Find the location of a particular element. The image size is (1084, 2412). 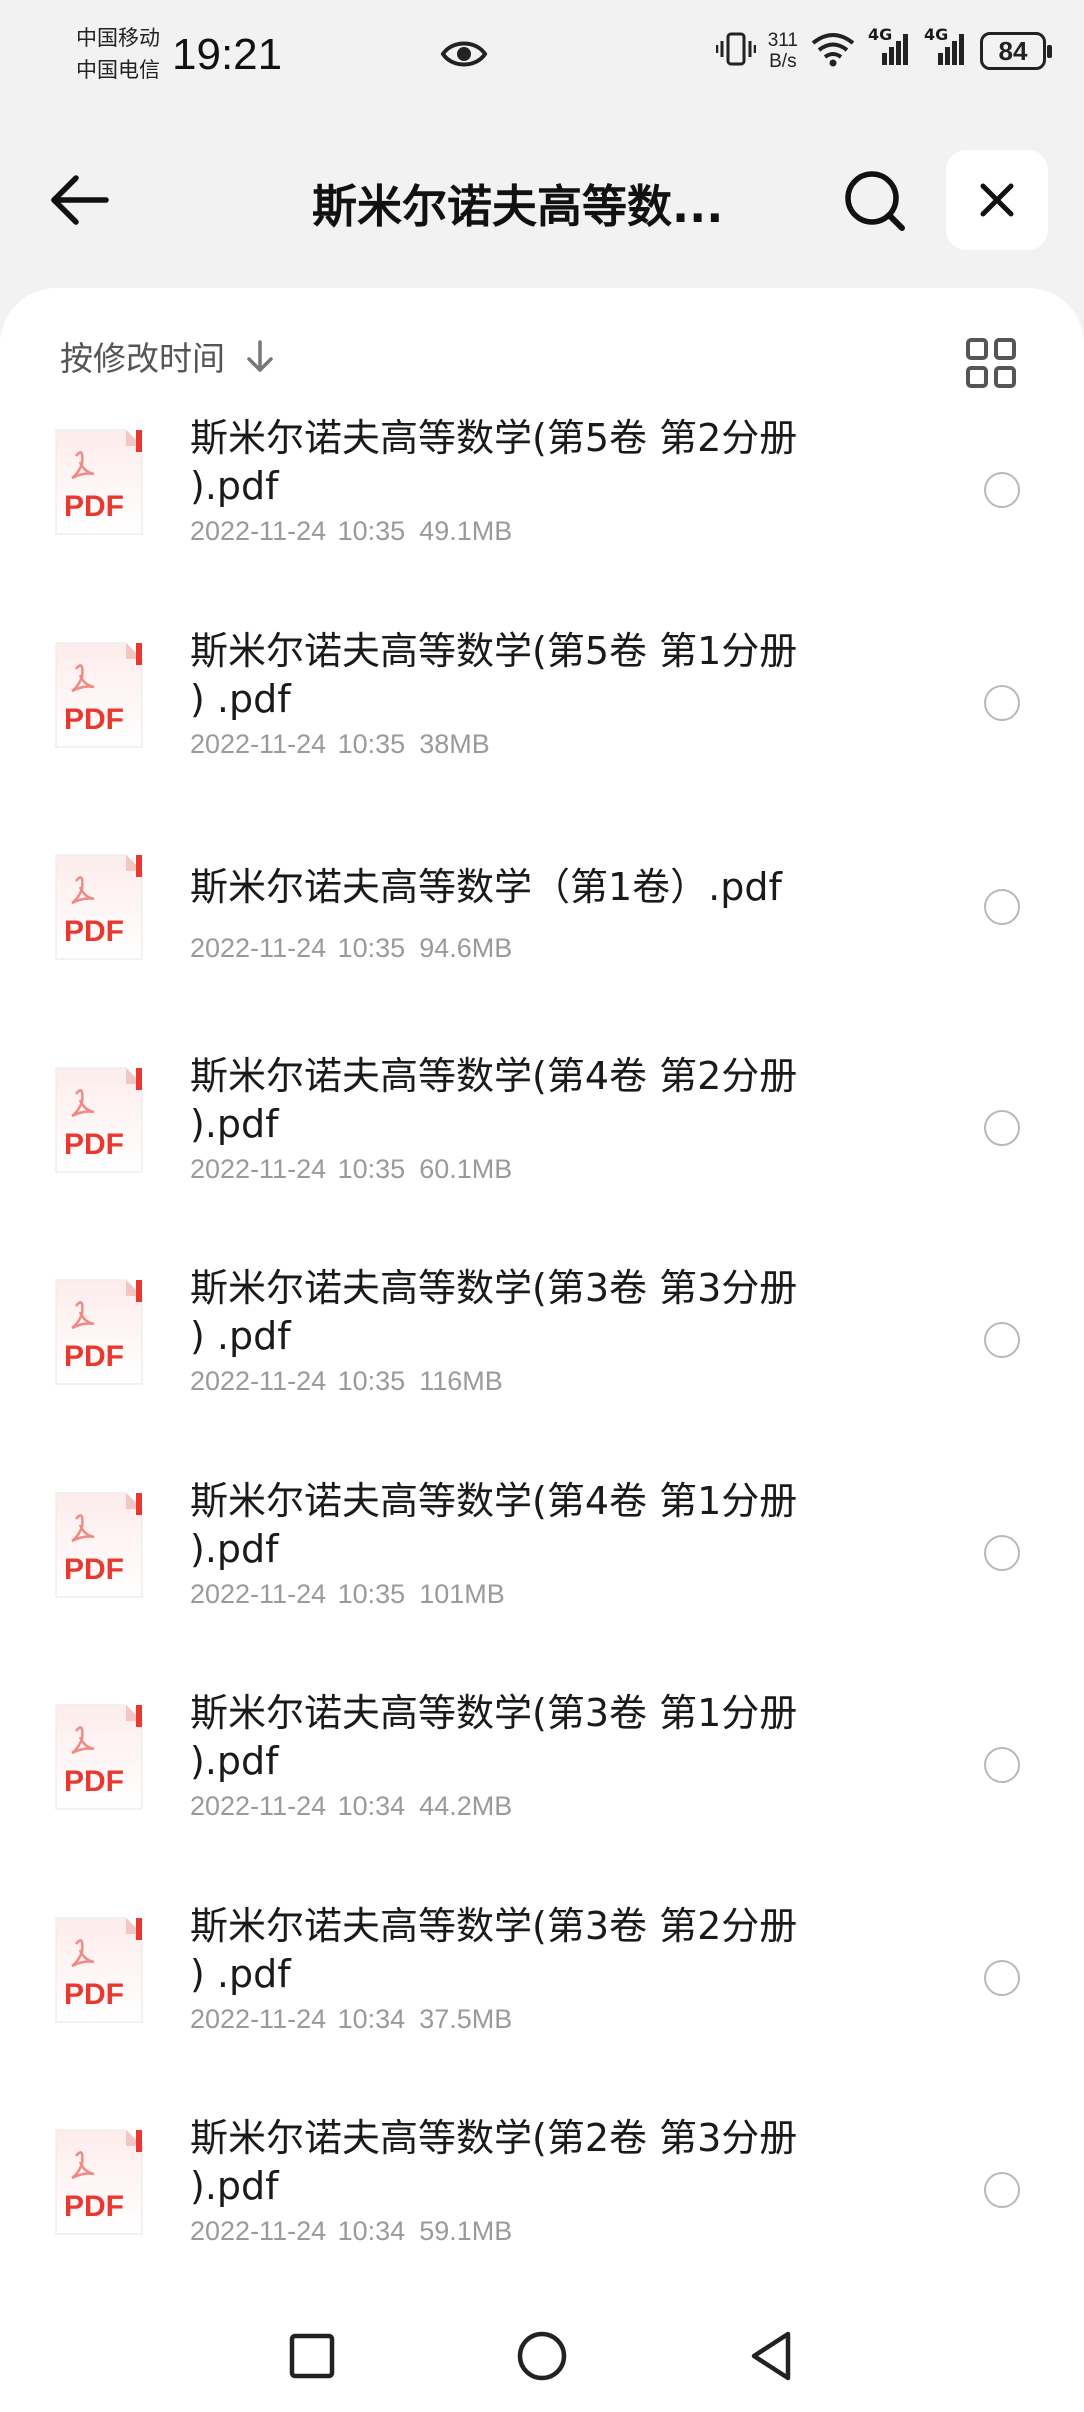

sort-control: 按修改时间 is located at coordinates (168, 356).